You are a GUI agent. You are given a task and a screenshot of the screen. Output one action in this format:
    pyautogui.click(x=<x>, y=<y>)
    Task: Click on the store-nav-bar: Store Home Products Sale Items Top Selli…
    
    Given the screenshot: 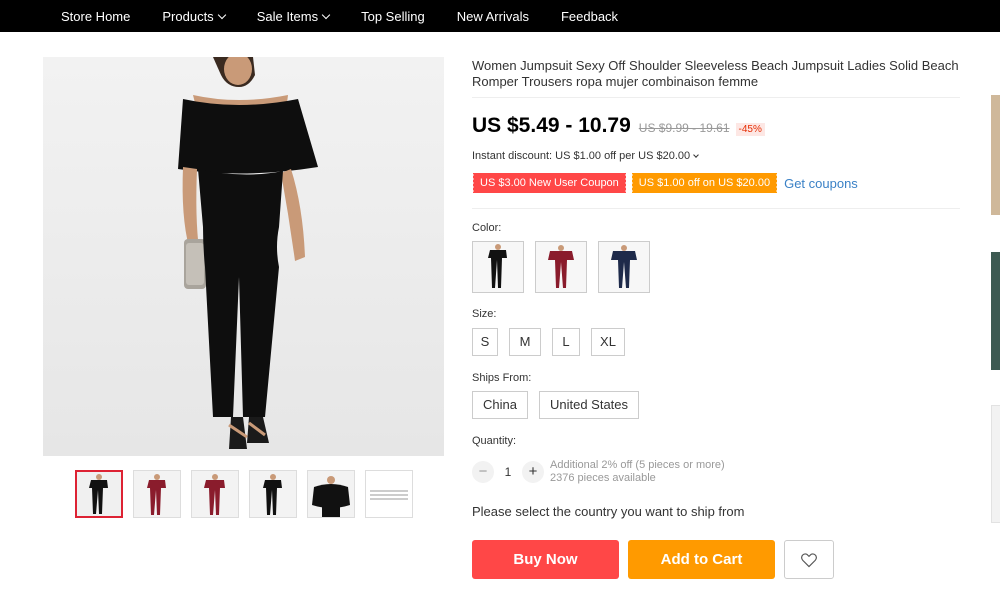 What is the action you would take?
    pyautogui.click(x=500, y=16)
    